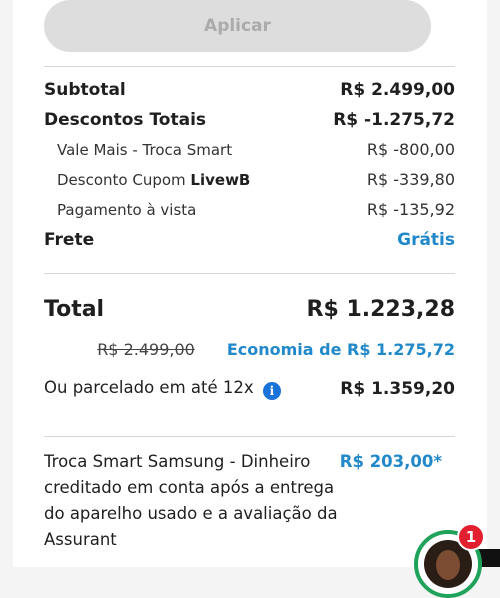 The height and width of the screenshot is (598, 500). What do you see at coordinates (380, 309) in the screenshot?
I see `total-value: R$ 1.223,28` at bounding box center [380, 309].